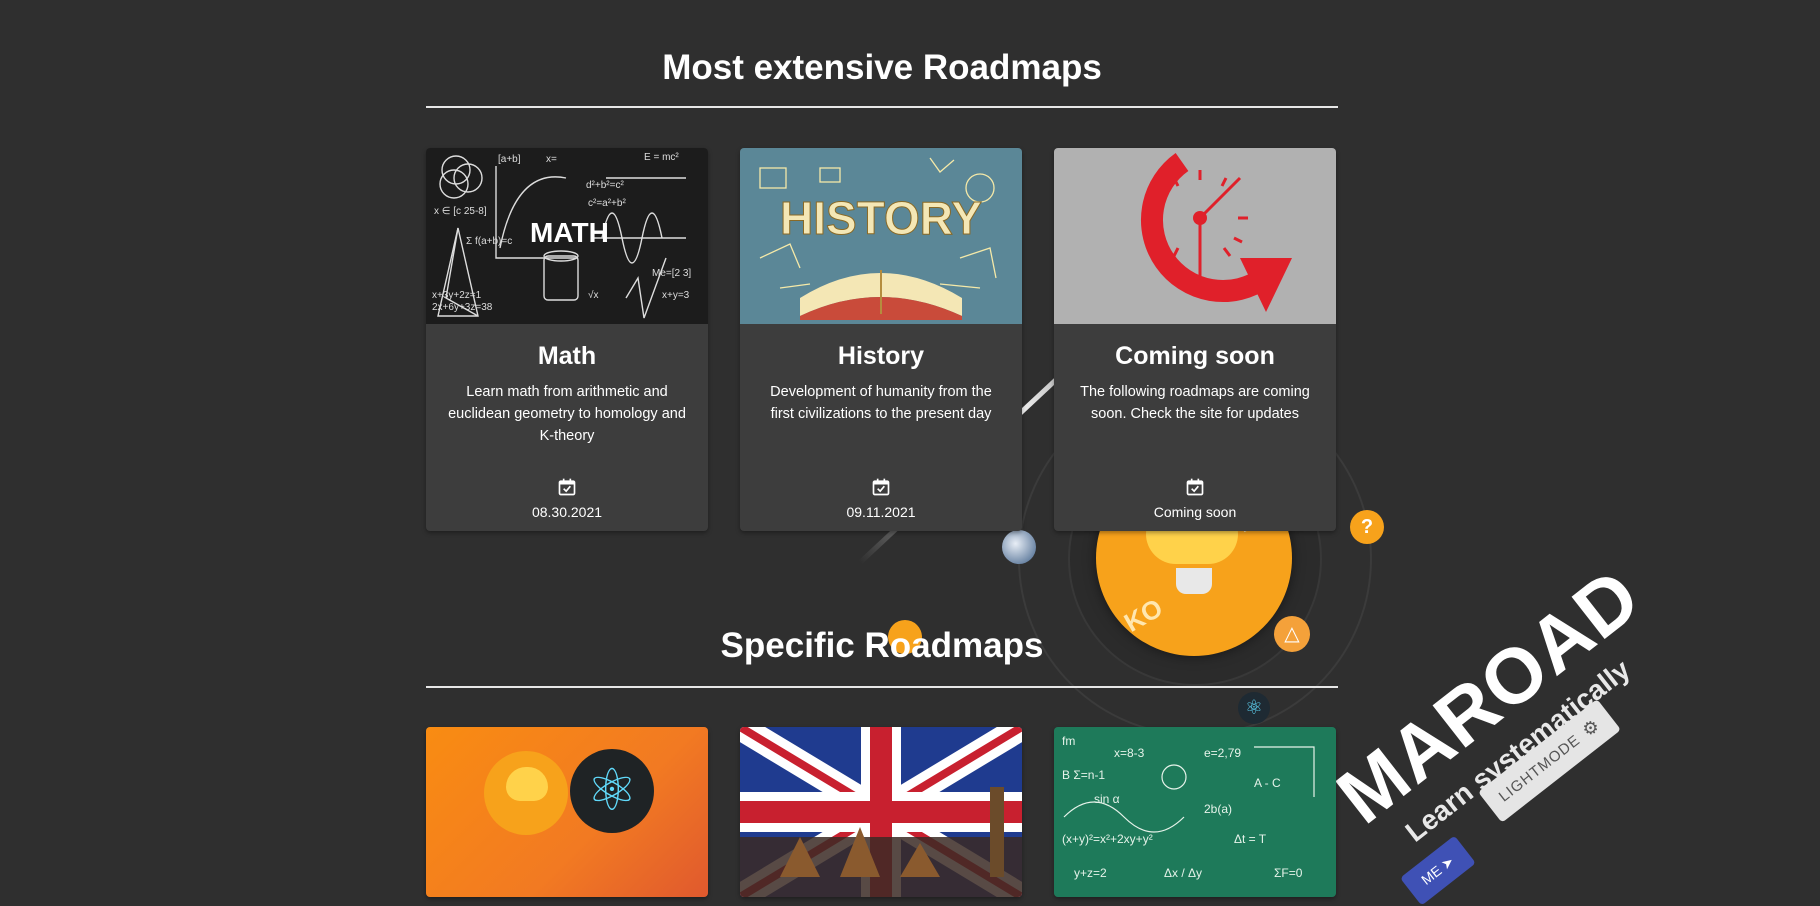 The image size is (1820, 906). Describe the element at coordinates (605, 185) in the screenshot. I see `svg-text: d²+b²=c²` at that location.